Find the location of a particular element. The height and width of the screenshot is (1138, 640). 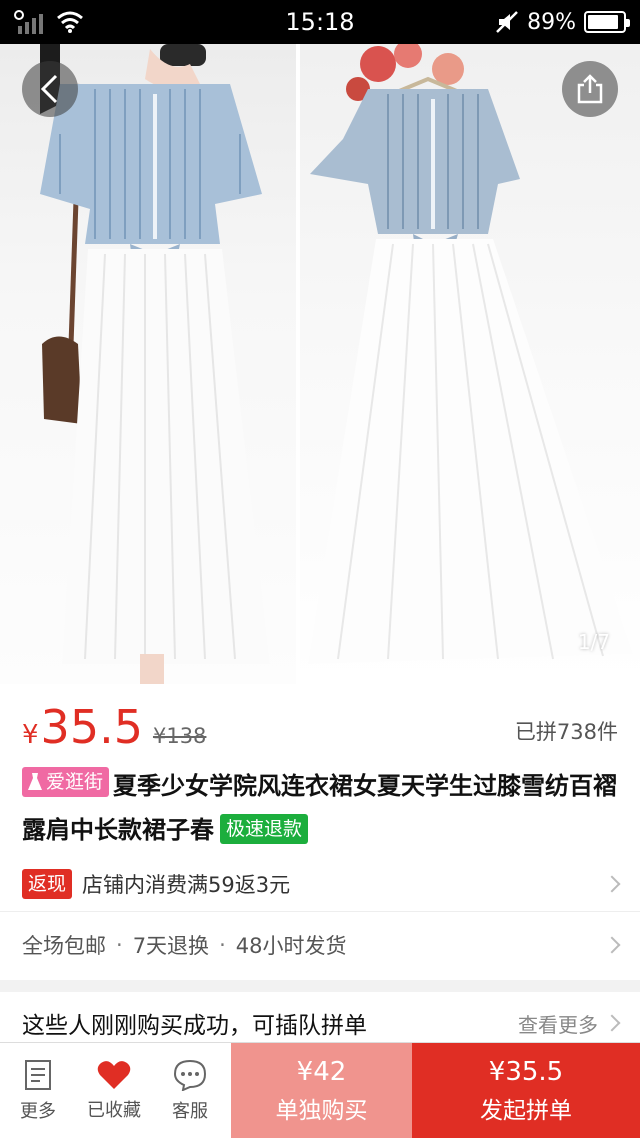

heart-icon is located at coordinates (114, 1075).